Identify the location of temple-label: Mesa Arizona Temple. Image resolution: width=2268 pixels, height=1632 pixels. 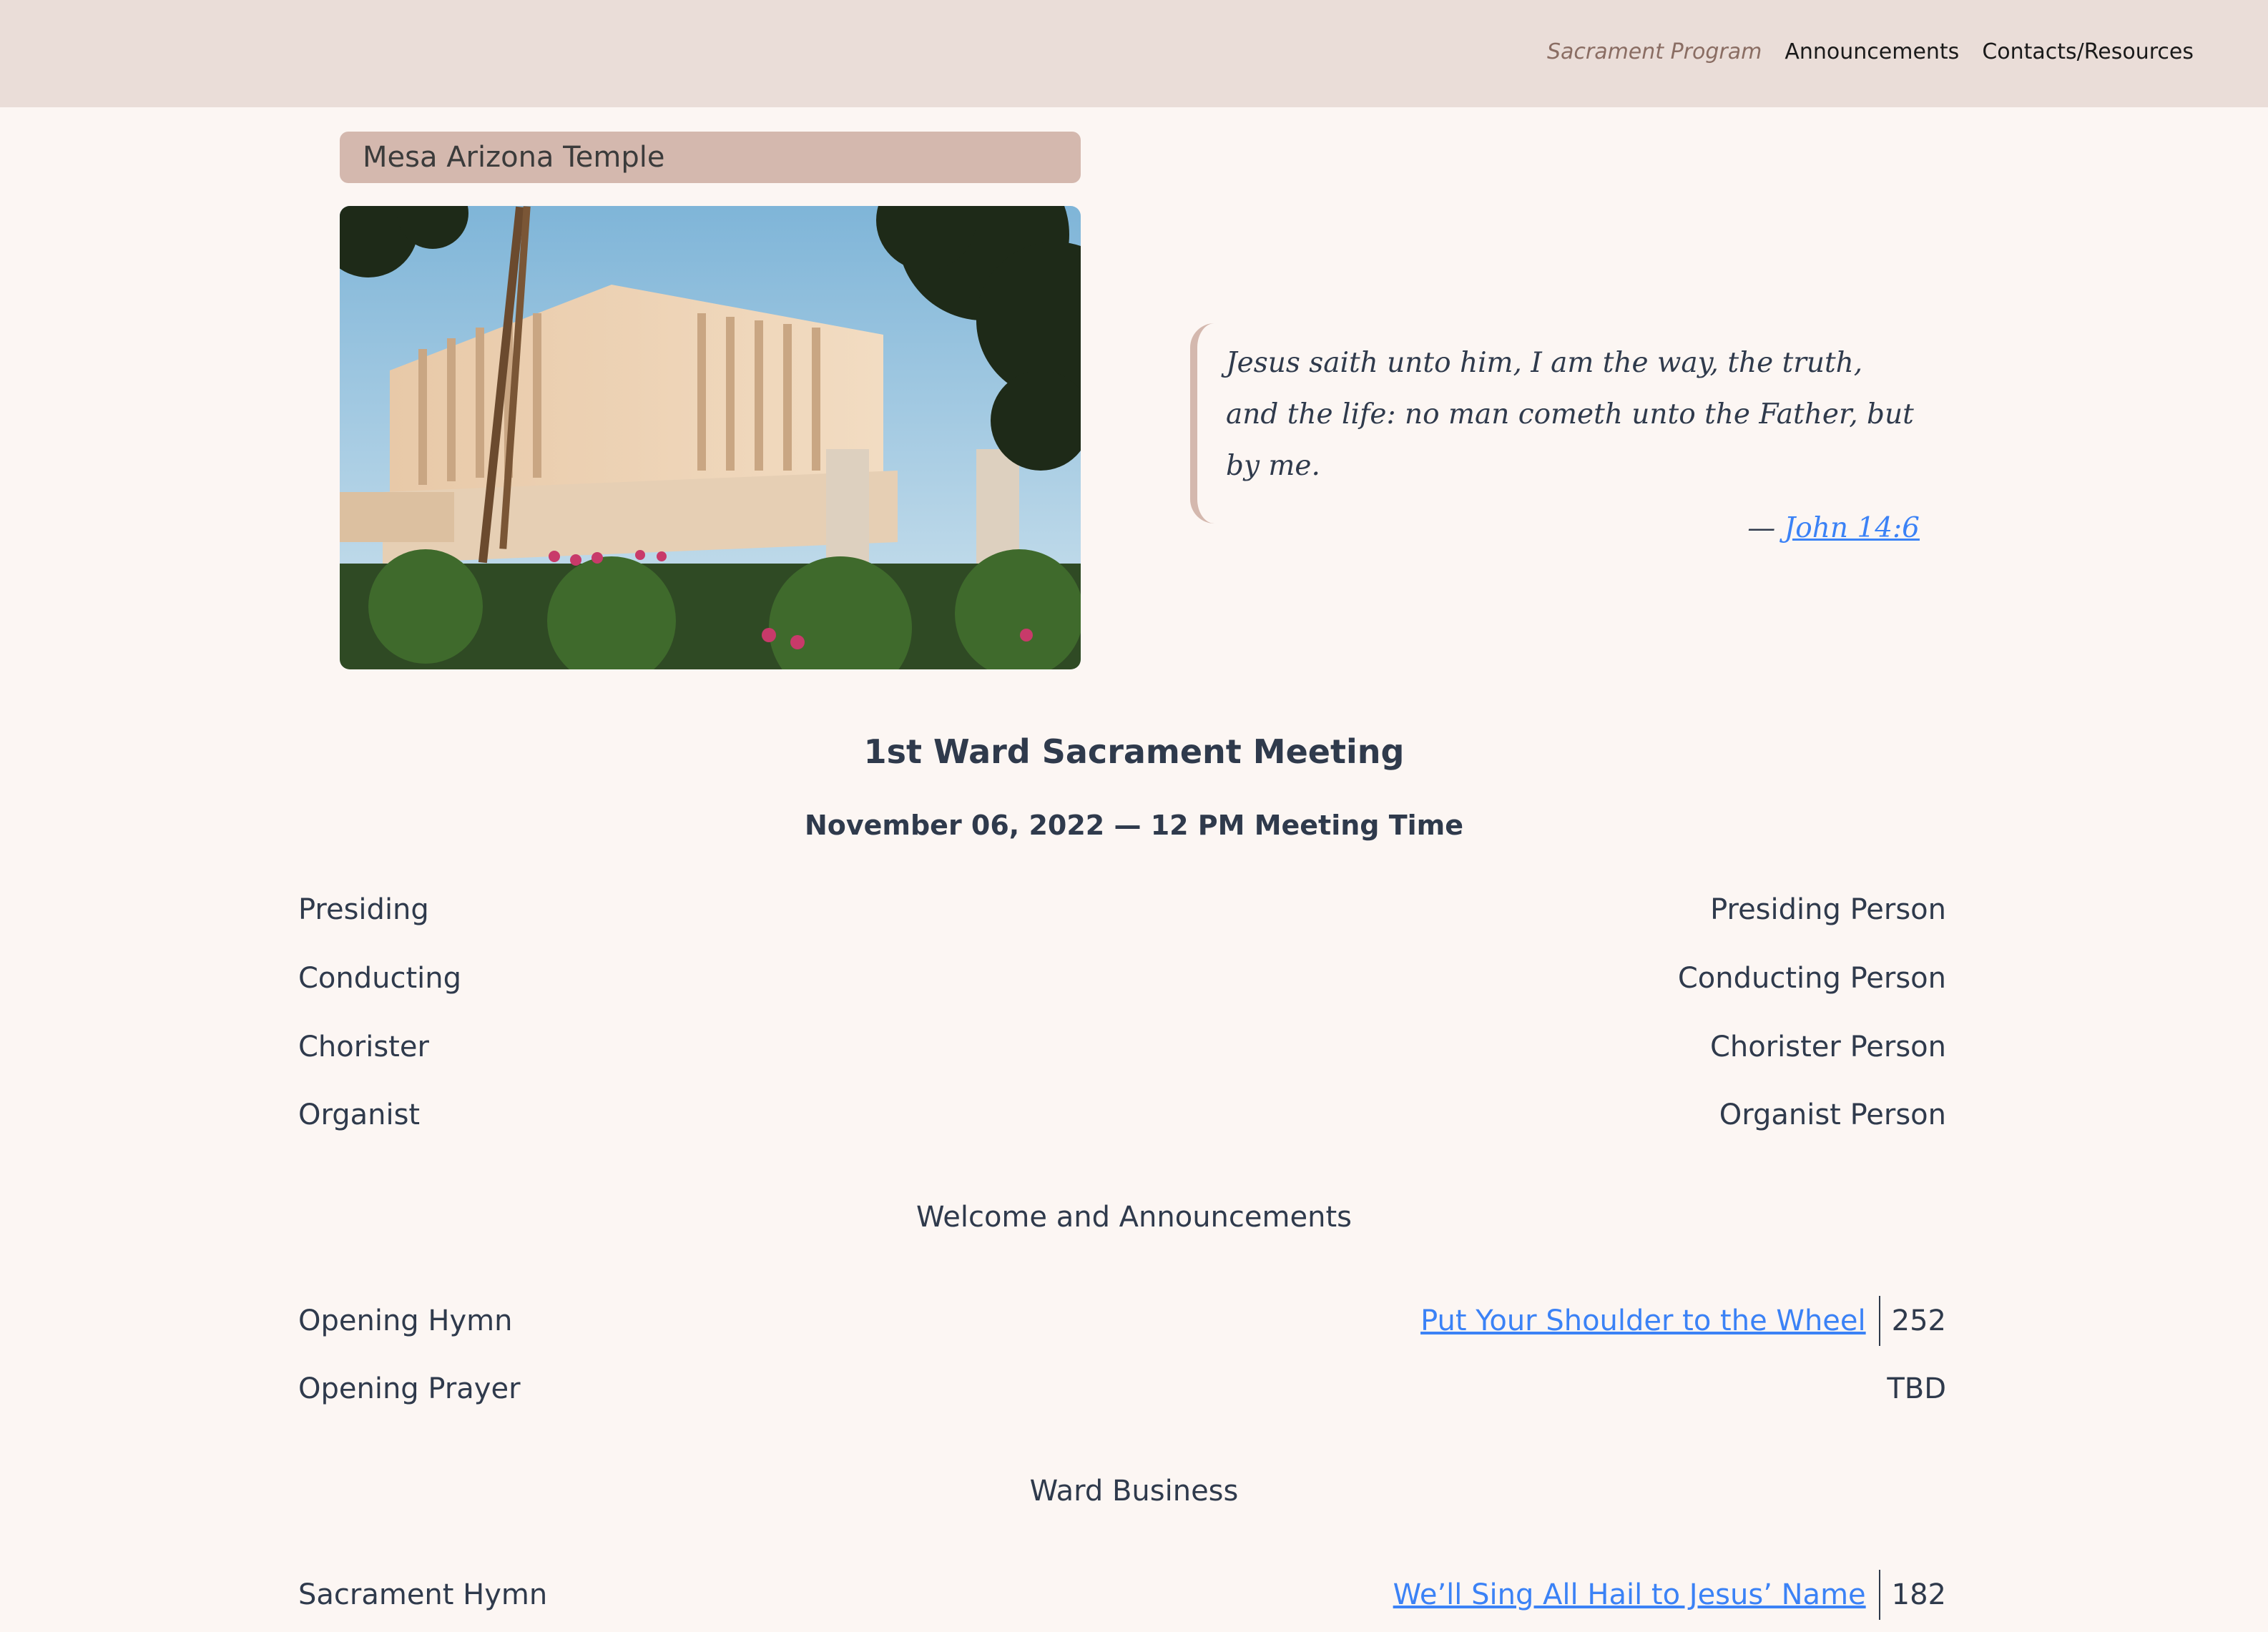
(710, 157).